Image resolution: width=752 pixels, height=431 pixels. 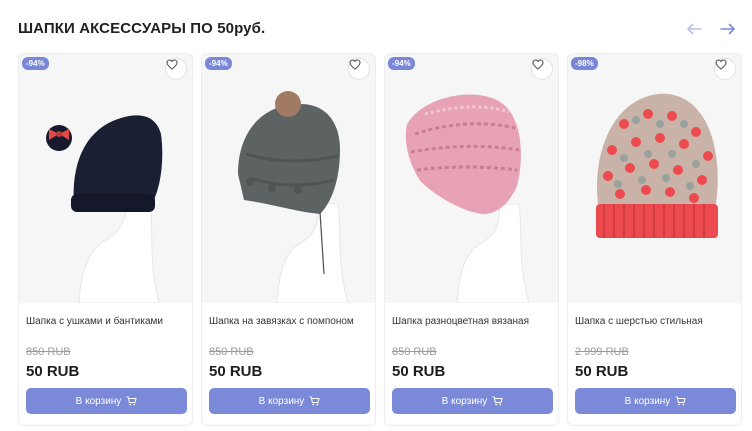 What do you see at coordinates (378, 30) in the screenshot?
I see `section-header: ШАПКИ АКСЕССУАРЫ ПО 50руб.` at bounding box center [378, 30].